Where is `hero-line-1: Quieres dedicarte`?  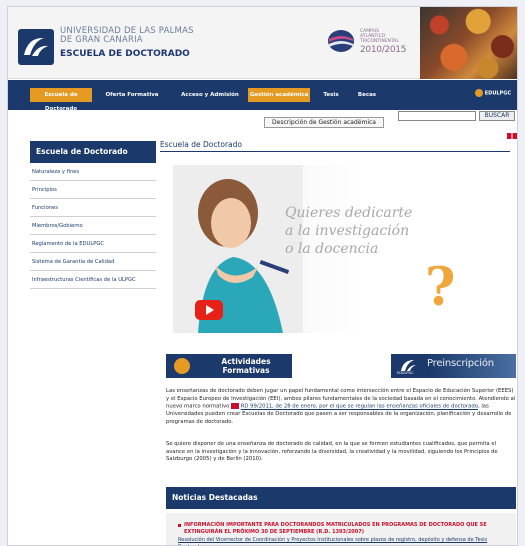
hero-line-1: Quieres dedicarte is located at coordinates (349, 213).